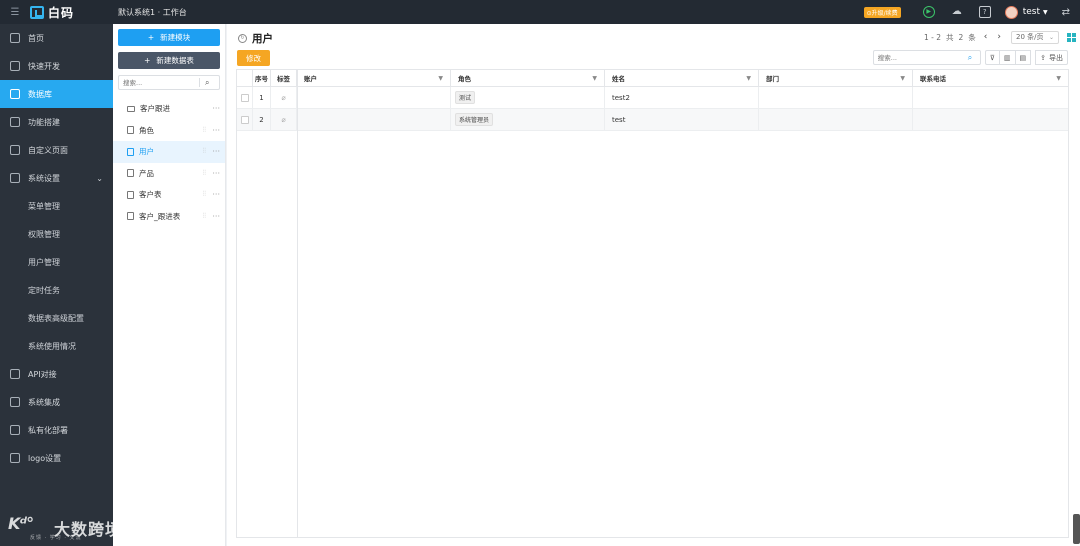 This screenshot has height=546, width=1080. I want to click on logo-settings-icon, so click(15, 458).